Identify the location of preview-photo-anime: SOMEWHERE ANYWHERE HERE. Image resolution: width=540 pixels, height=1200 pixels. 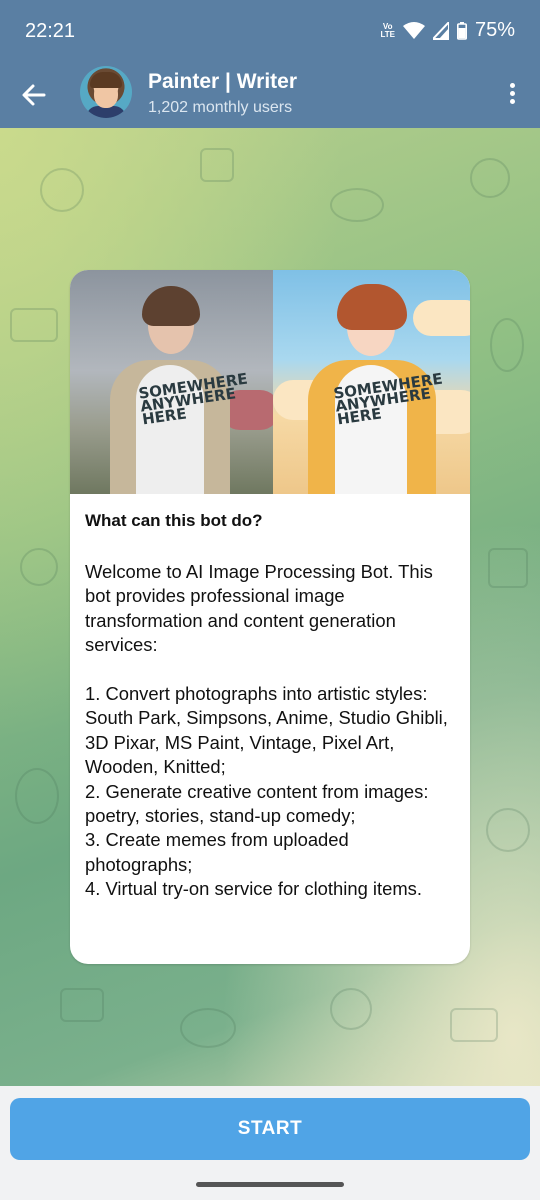
(371, 382).